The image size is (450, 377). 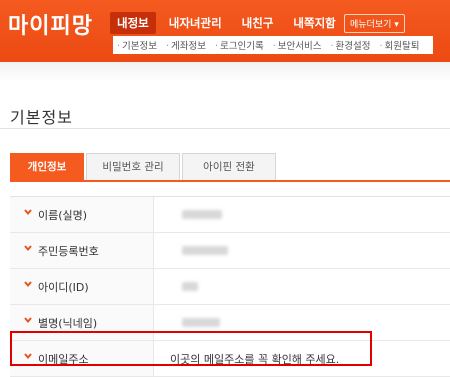 What do you see at coordinates (230, 287) in the screenshot?
I see `table-row: 아이디(ID)` at bounding box center [230, 287].